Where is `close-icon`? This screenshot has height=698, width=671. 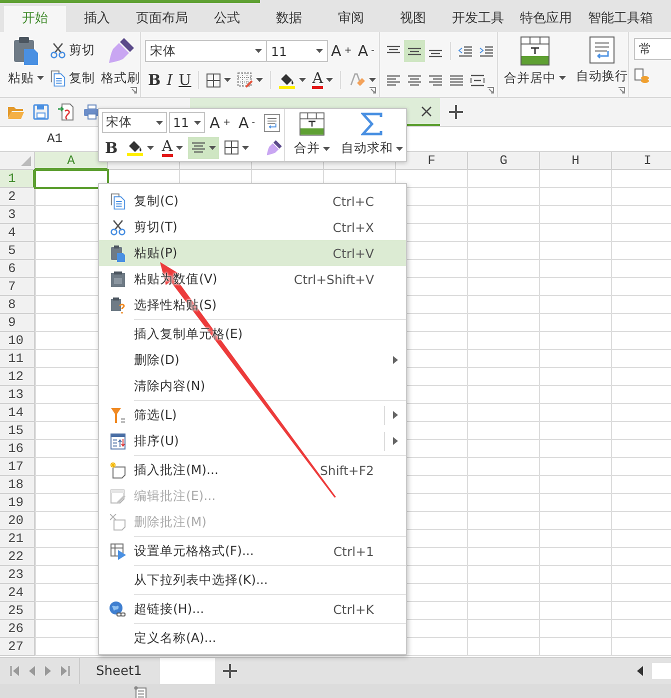
close-icon is located at coordinates (426, 111).